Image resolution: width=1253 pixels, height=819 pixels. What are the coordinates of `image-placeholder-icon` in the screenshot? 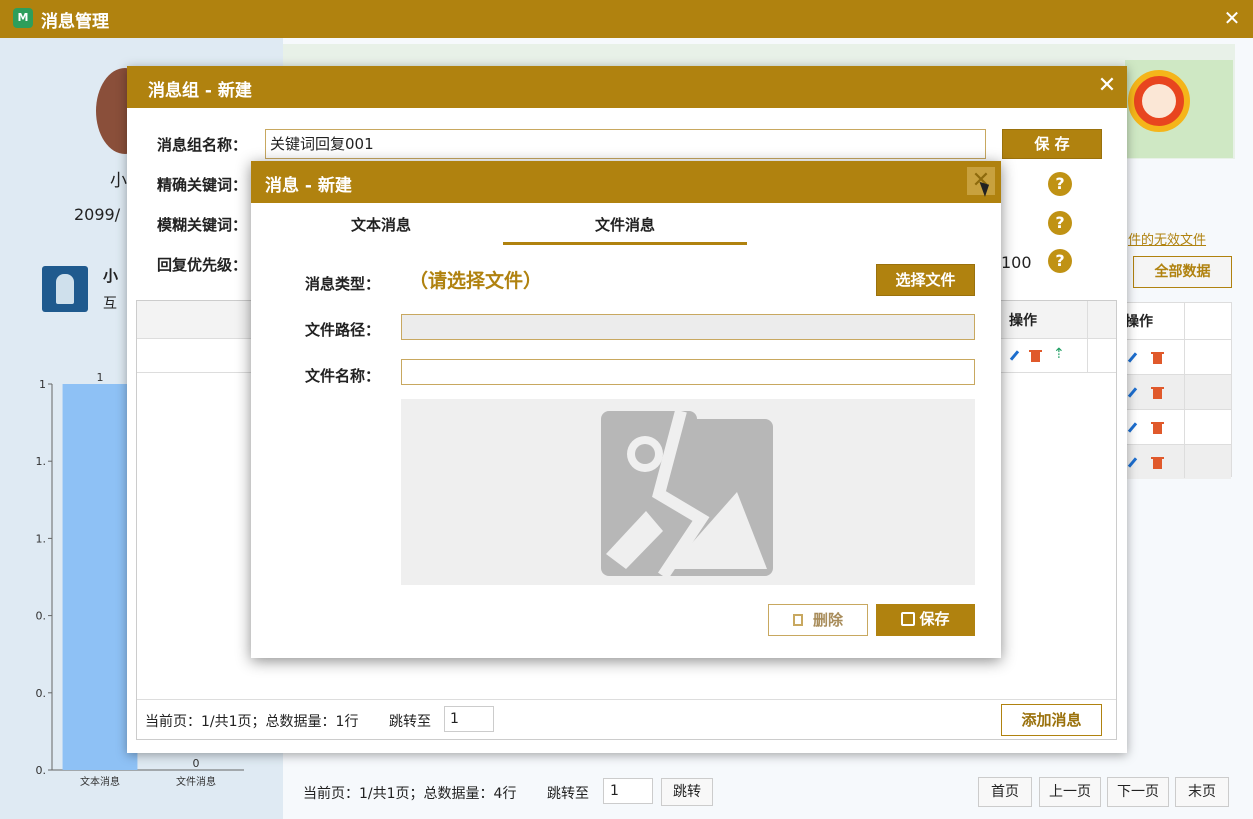 It's located at (687, 494).